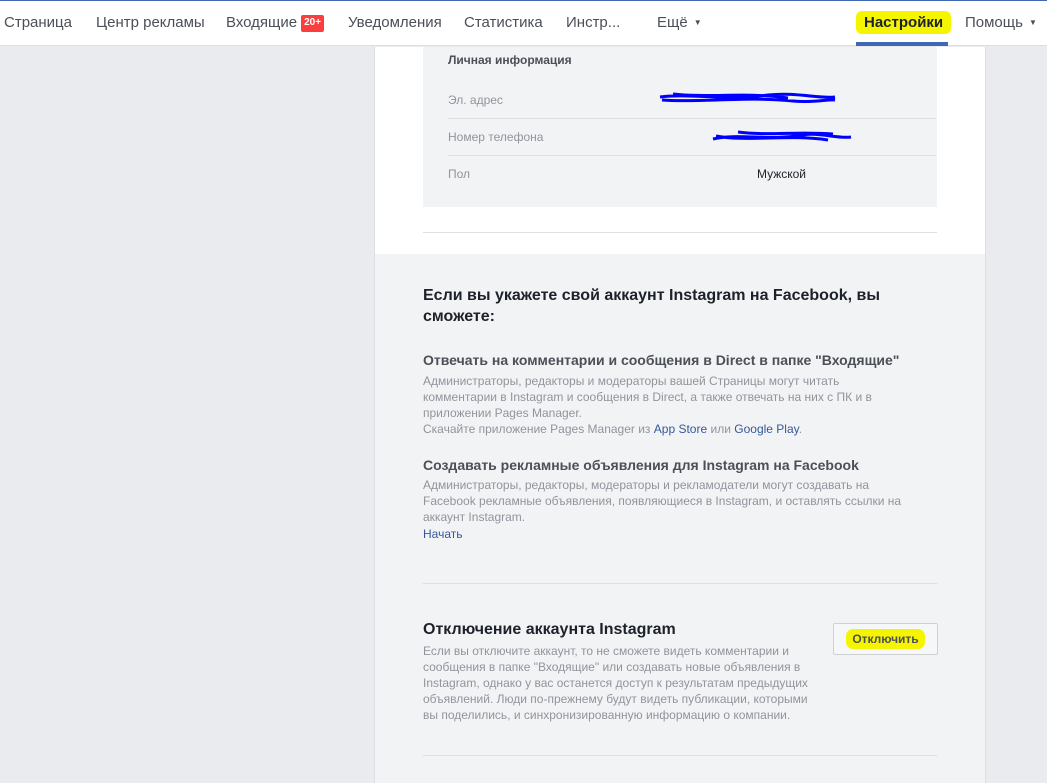 Image resolution: width=1047 pixels, height=783 pixels. What do you see at coordinates (443, 534) in the screenshot?
I see `start-link: Начать` at bounding box center [443, 534].